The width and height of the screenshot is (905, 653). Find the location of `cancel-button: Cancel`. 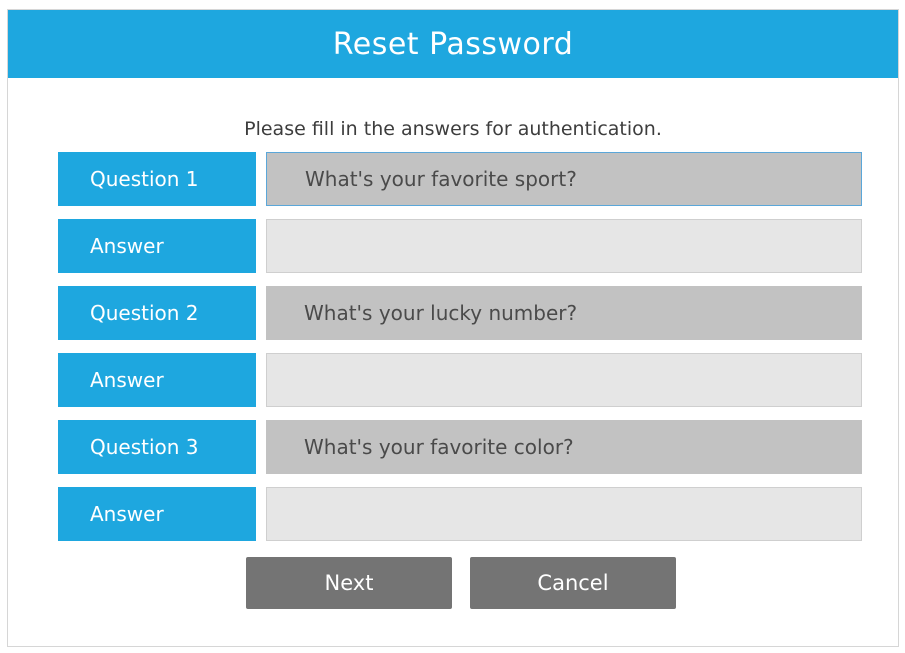

cancel-button: Cancel is located at coordinates (573, 583).